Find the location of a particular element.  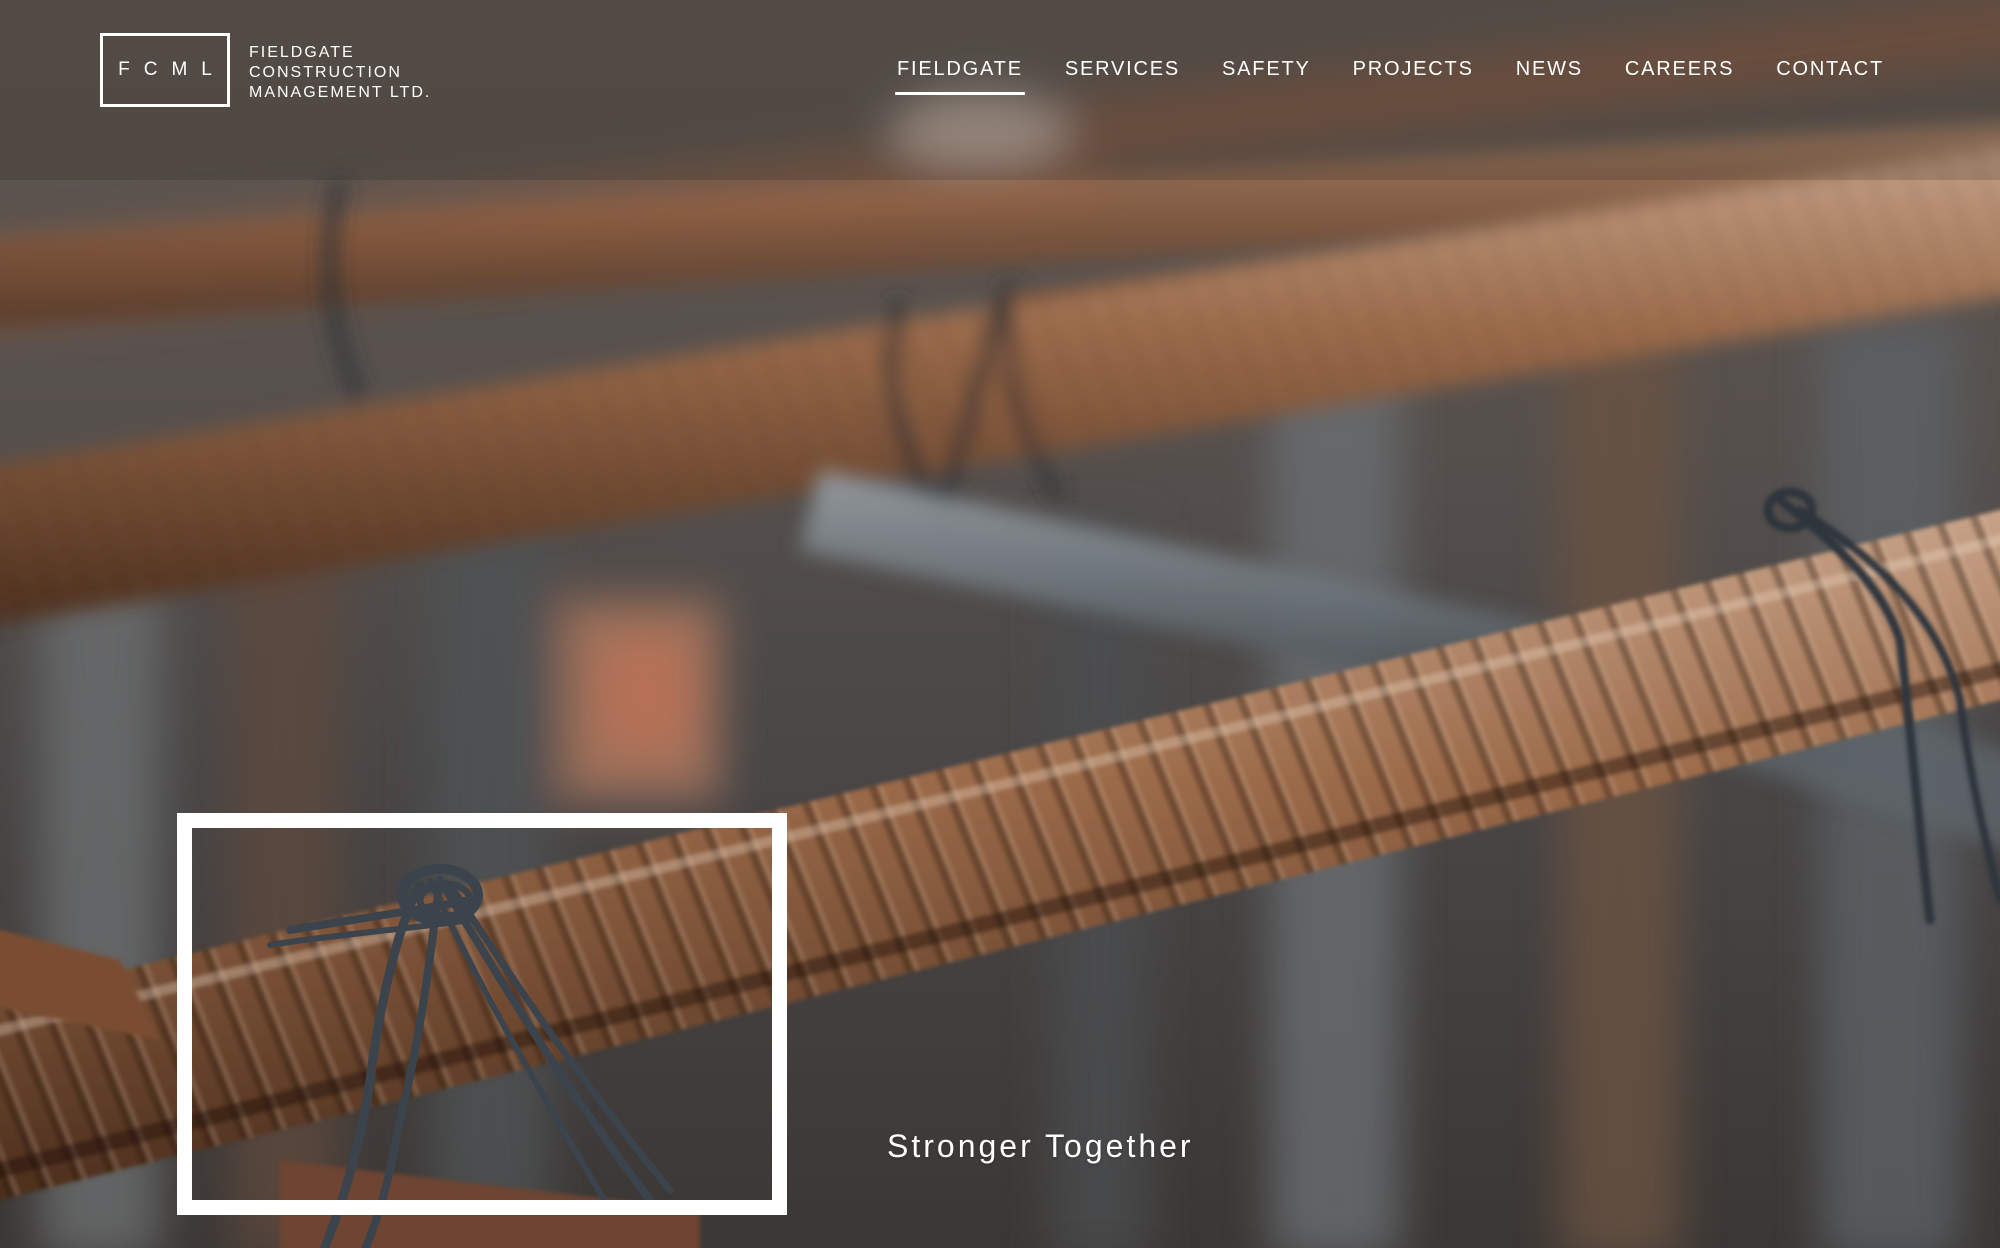

logo-name-line-1: FIELDGATE is located at coordinates (302, 52).